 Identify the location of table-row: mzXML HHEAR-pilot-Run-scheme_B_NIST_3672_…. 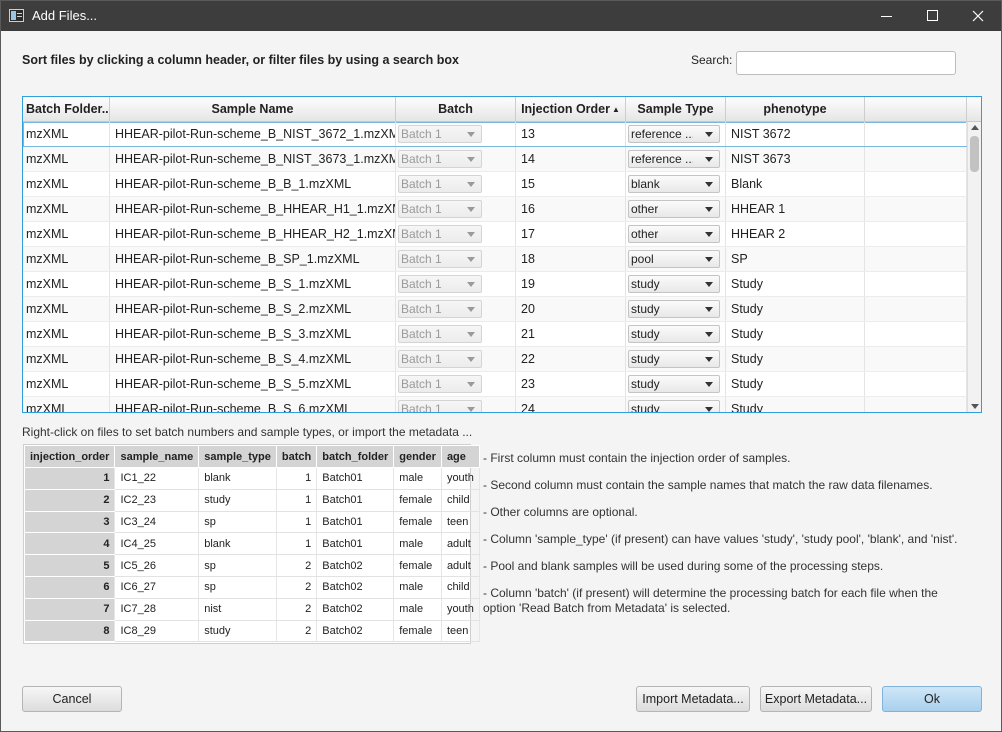
(495, 134).